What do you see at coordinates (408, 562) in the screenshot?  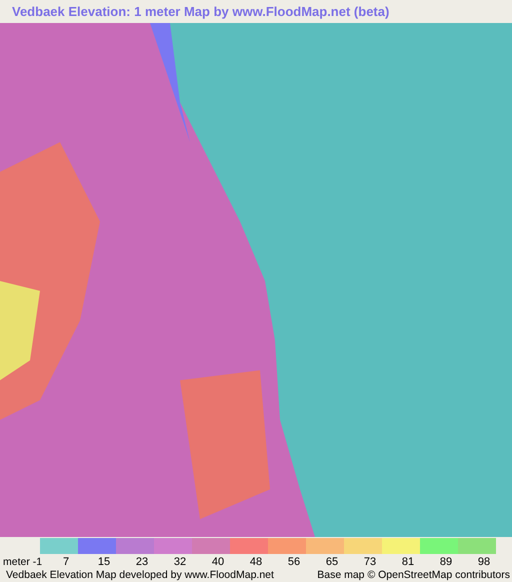 I see `legend-tick-label: 81` at bounding box center [408, 562].